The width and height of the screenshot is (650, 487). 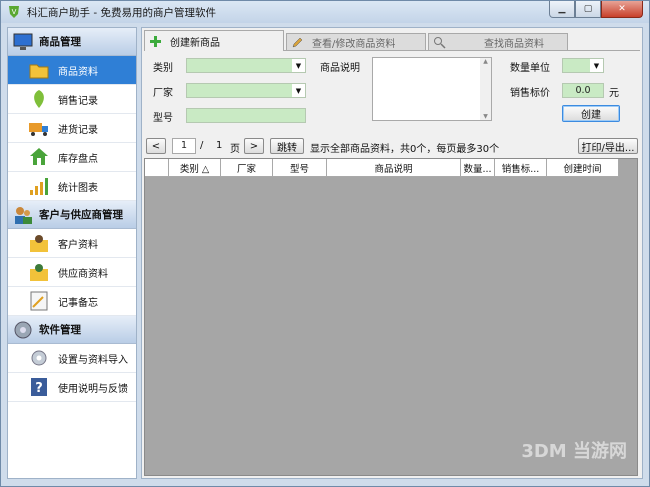 I want to click on section-label: 商品管理, so click(x=60, y=42).